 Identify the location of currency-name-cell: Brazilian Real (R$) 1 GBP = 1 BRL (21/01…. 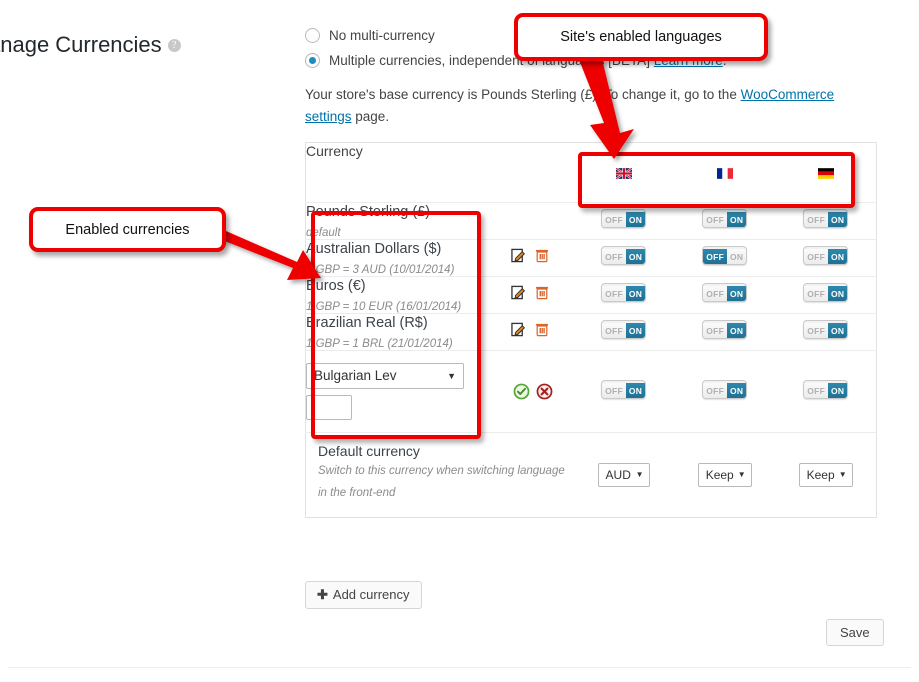
(408, 332).